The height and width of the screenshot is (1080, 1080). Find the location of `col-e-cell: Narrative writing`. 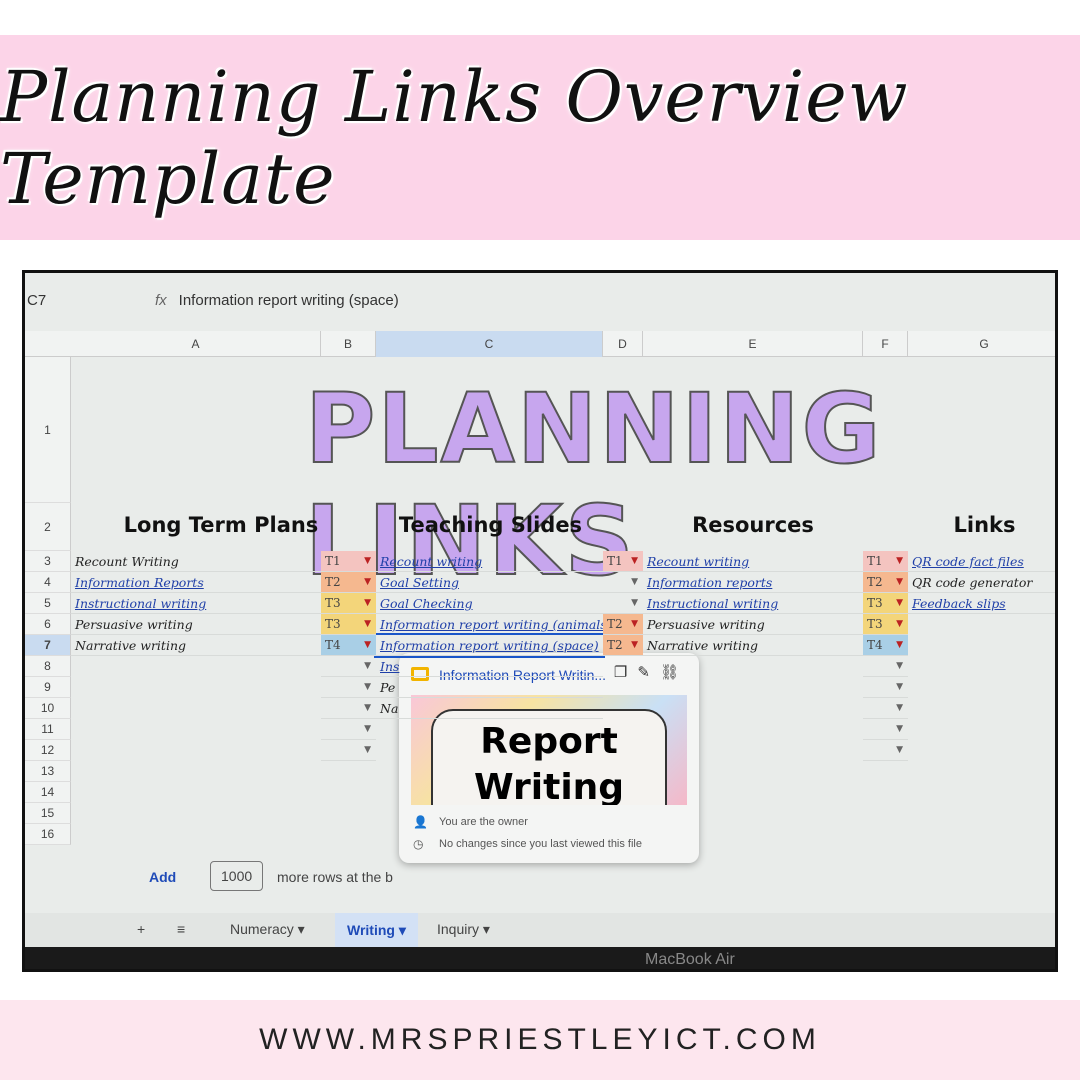

col-e-cell: Narrative writing is located at coordinates (753, 645).